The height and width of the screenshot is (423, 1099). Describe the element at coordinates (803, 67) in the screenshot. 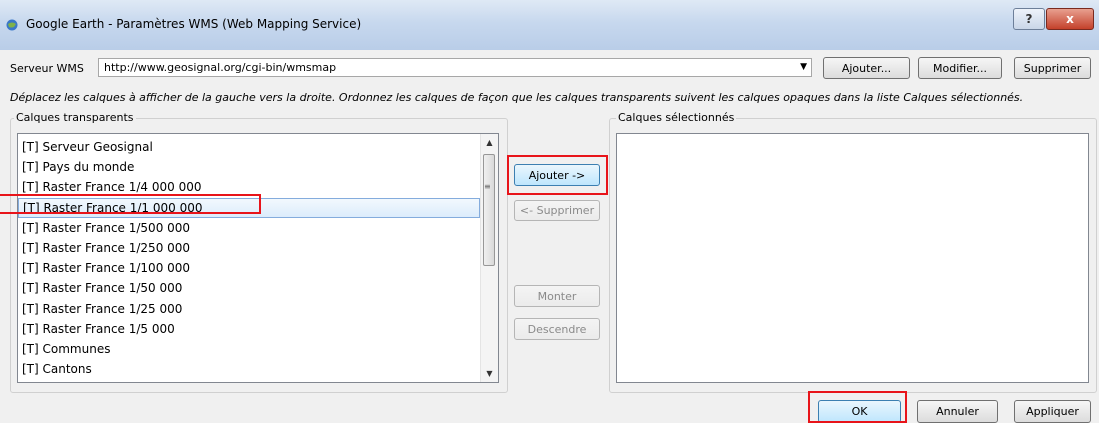

I see `chevron-down-icon: ▼` at that location.